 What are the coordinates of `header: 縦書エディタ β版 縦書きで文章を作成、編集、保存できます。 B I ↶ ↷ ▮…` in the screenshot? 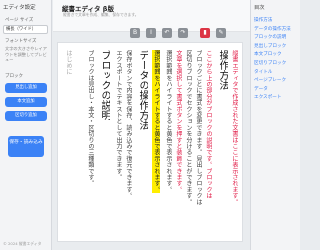 It's located at (151, 19).